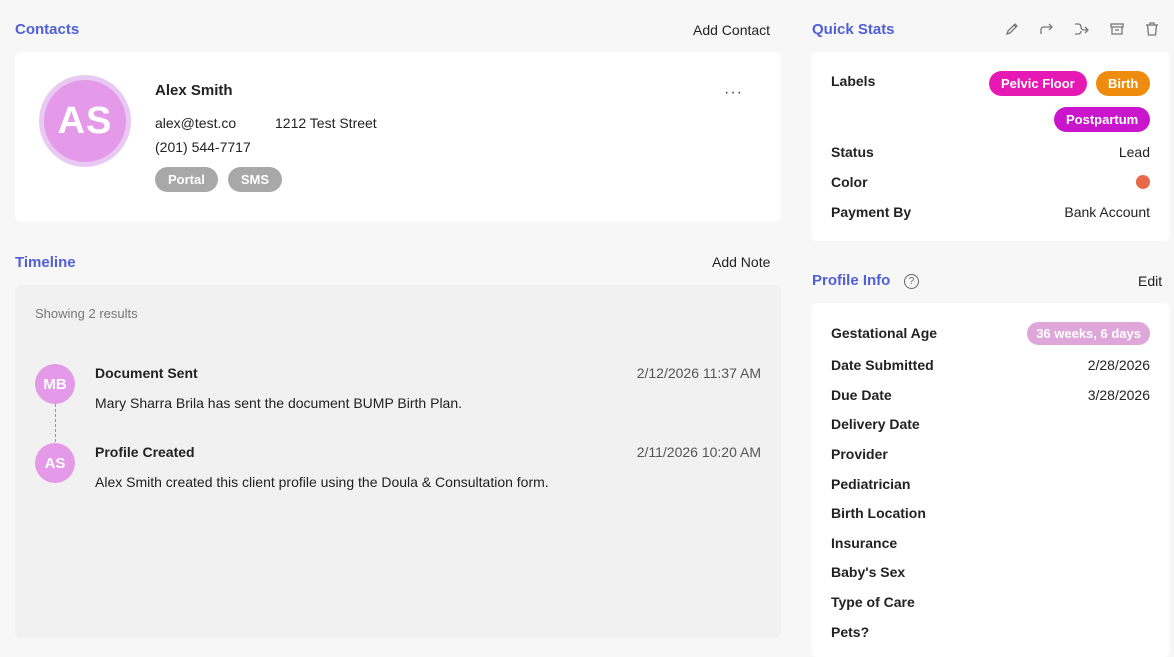 This screenshot has width=1174, height=657. Describe the element at coordinates (55, 463) in the screenshot. I see `timeline-avatar: AS` at that location.